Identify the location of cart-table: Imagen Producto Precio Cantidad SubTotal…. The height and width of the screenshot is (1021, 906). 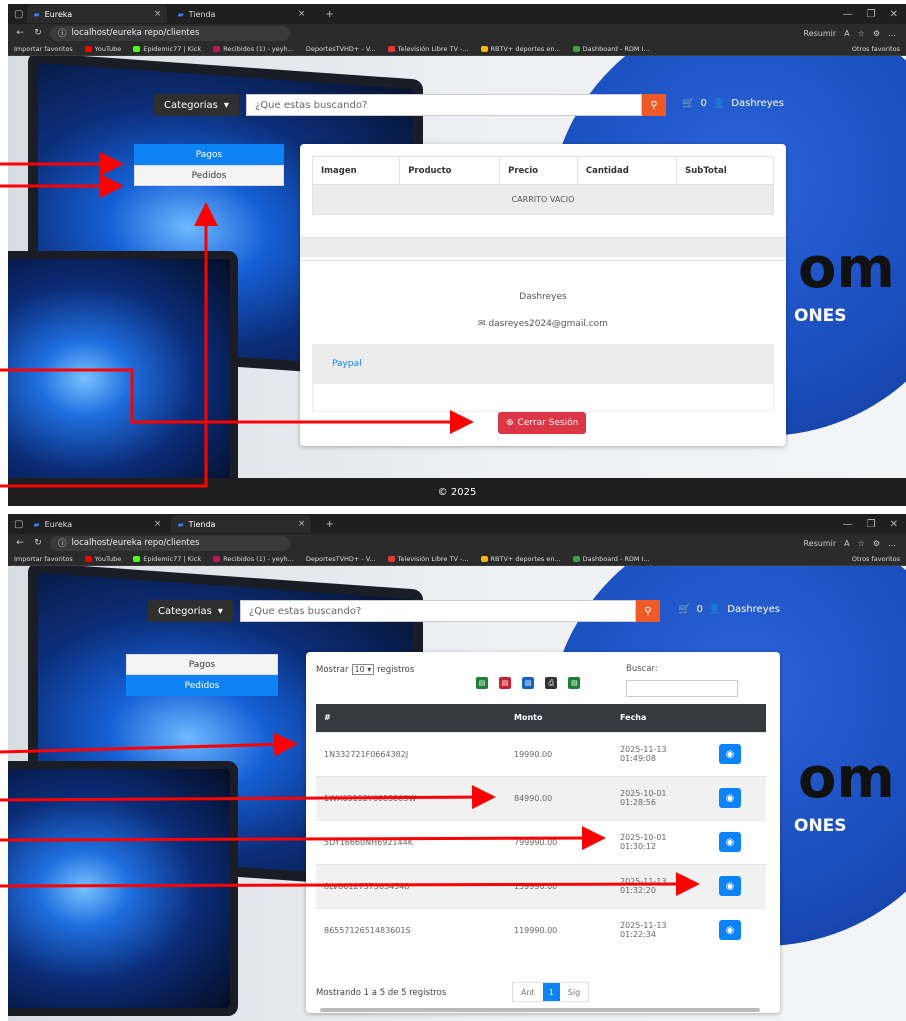
(542, 185).